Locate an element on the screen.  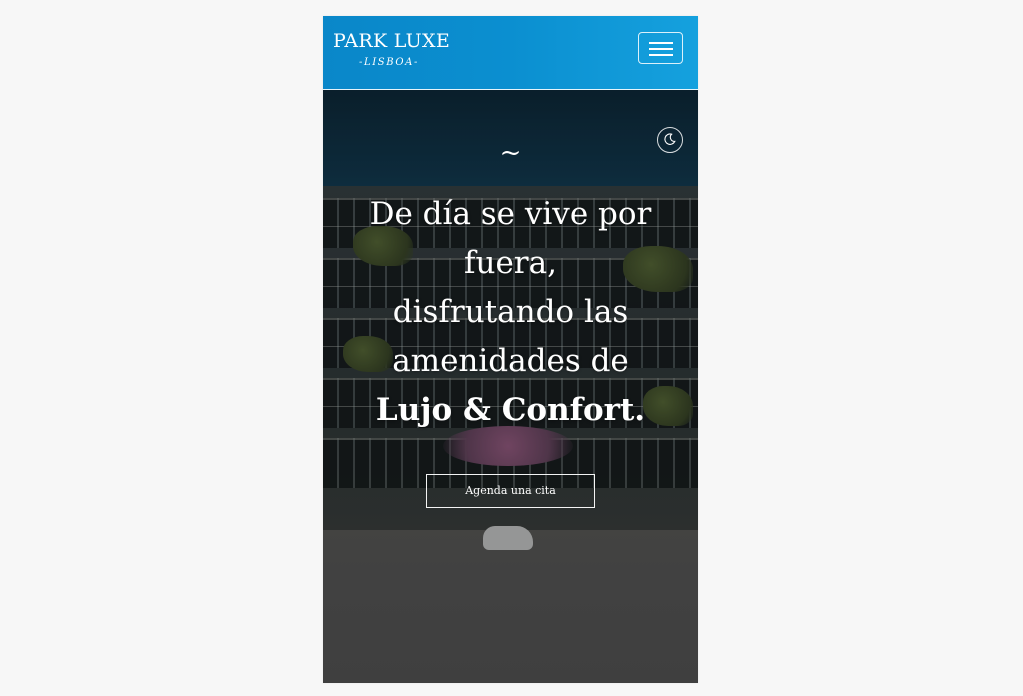
book-appointment-button: Agenda una cita is located at coordinates (510, 491).